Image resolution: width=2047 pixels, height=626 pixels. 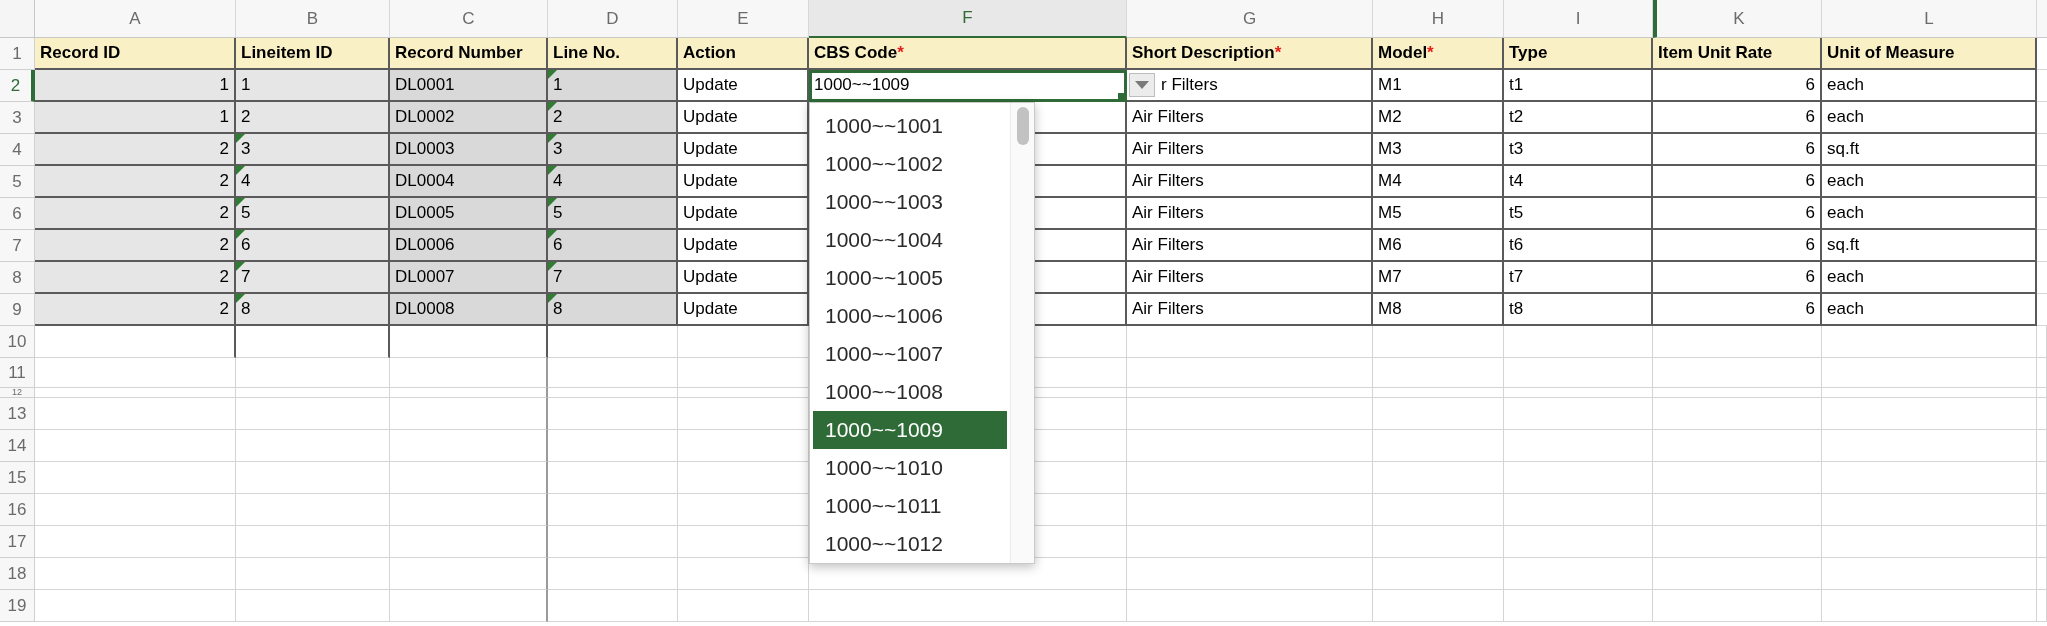 What do you see at coordinates (17, 86) in the screenshot?
I see `row-header: 2` at bounding box center [17, 86].